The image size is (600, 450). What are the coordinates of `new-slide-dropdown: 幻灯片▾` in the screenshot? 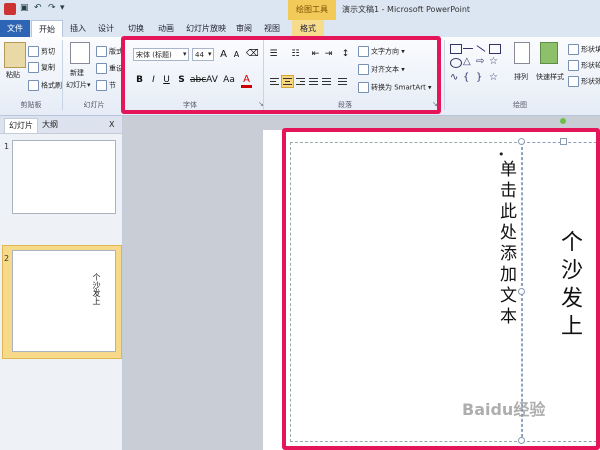 It's located at (78, 85).